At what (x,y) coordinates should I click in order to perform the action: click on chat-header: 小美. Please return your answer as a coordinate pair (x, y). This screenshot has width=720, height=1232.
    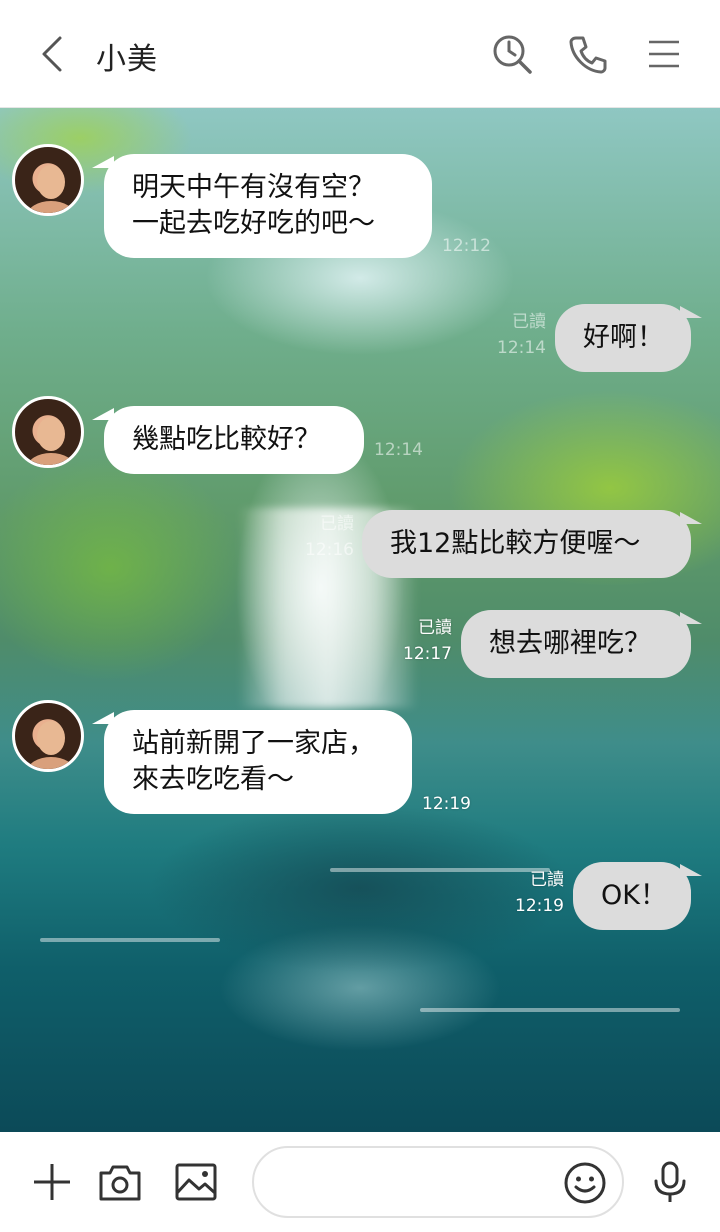
    Looking at the image, I should click on (360, 54).